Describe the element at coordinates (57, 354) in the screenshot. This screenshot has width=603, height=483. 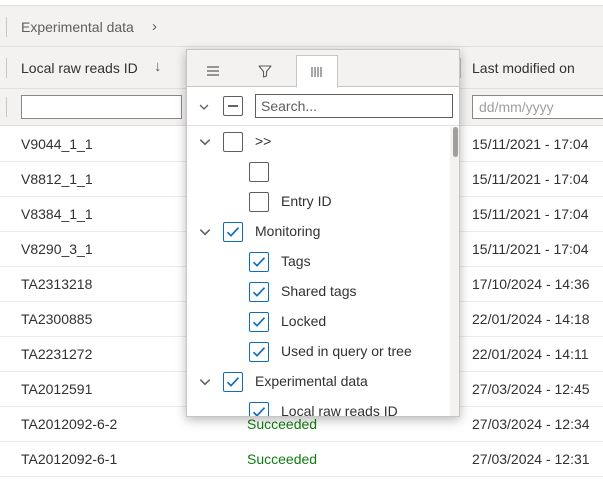
I see `cell-local-raw-reads-id: TA2231272` at that location.